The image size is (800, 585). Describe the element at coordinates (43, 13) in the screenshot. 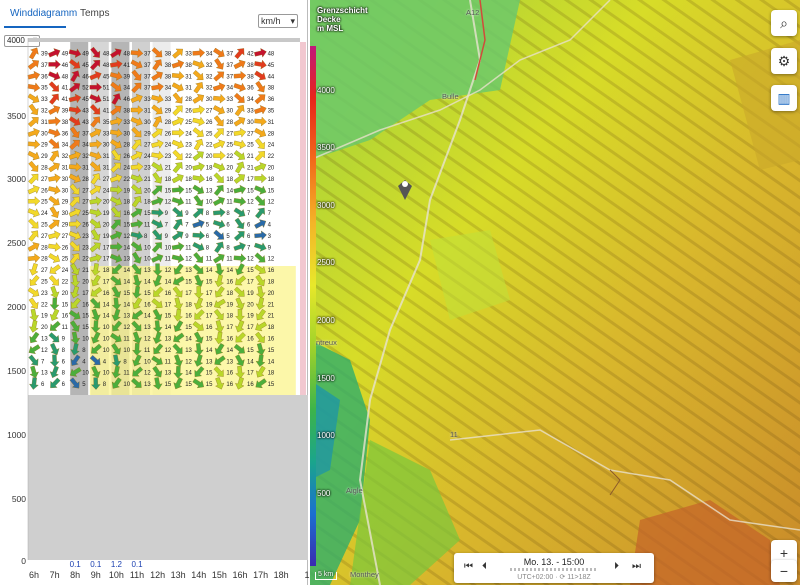

I see `tab-winddiagramm: Winddiagramm` at that location.